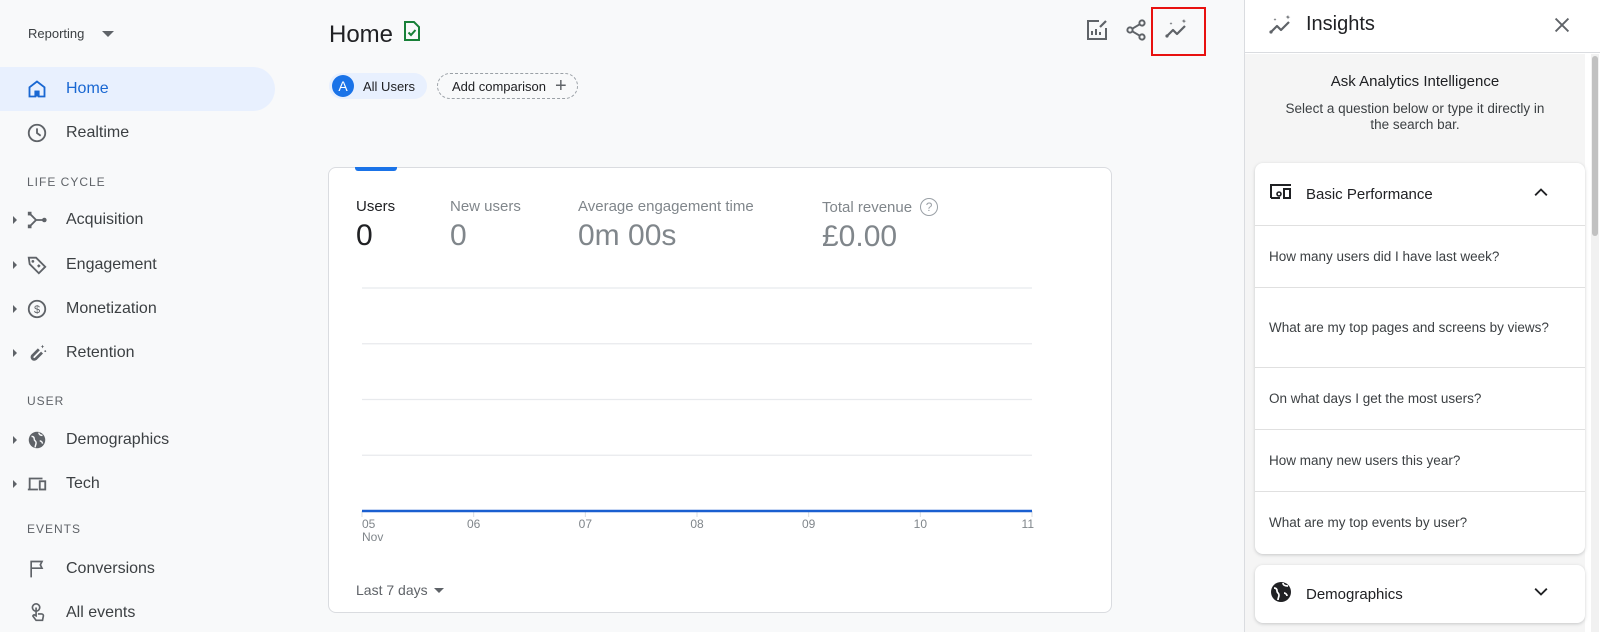 The image size is (1600, 632). What do you see at coordinates (1420, 257) in the screenshot?
I see `question-item: How many users did I have last week?` at bounding box center [1420, 257].